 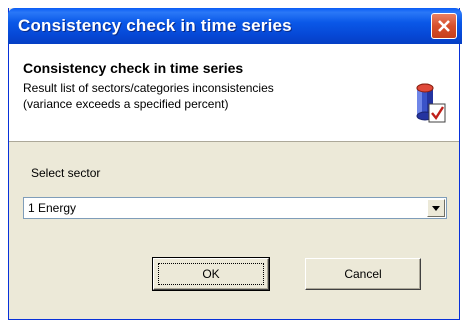 I want to click on dropdown-button, so click(x=436, y=208).